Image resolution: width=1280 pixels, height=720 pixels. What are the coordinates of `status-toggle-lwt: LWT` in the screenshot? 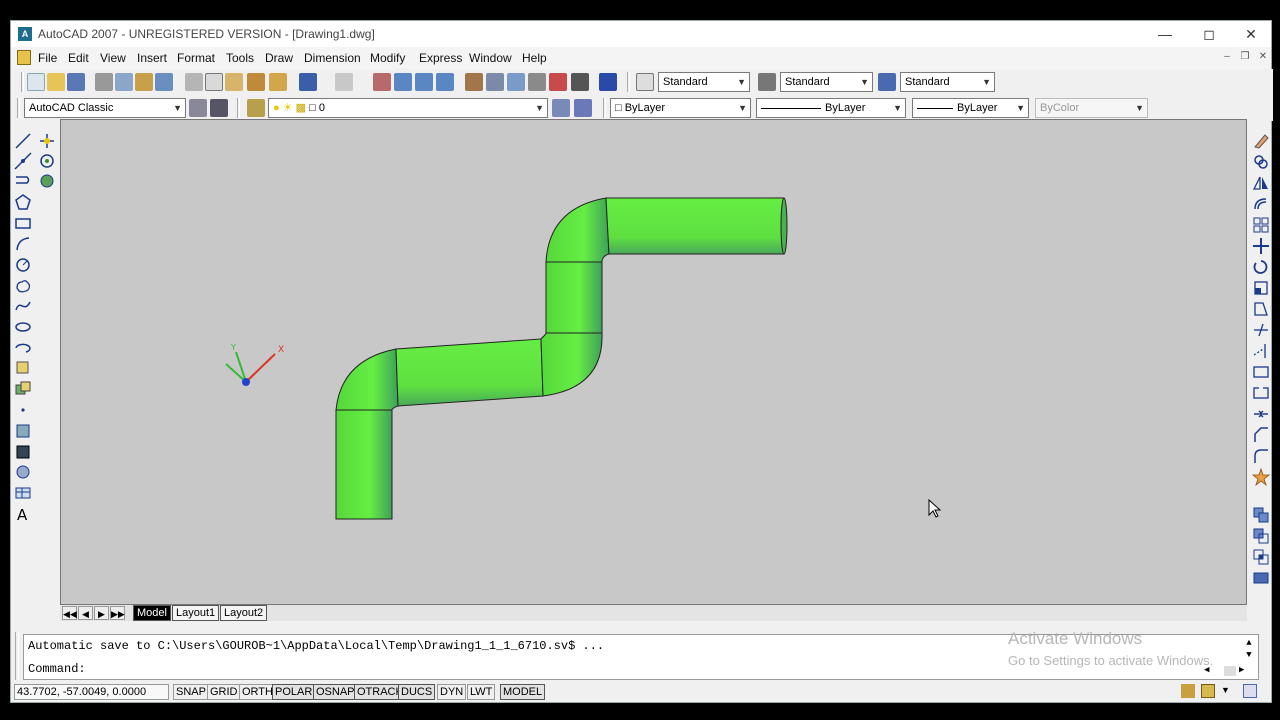 It's located at (481, 692).